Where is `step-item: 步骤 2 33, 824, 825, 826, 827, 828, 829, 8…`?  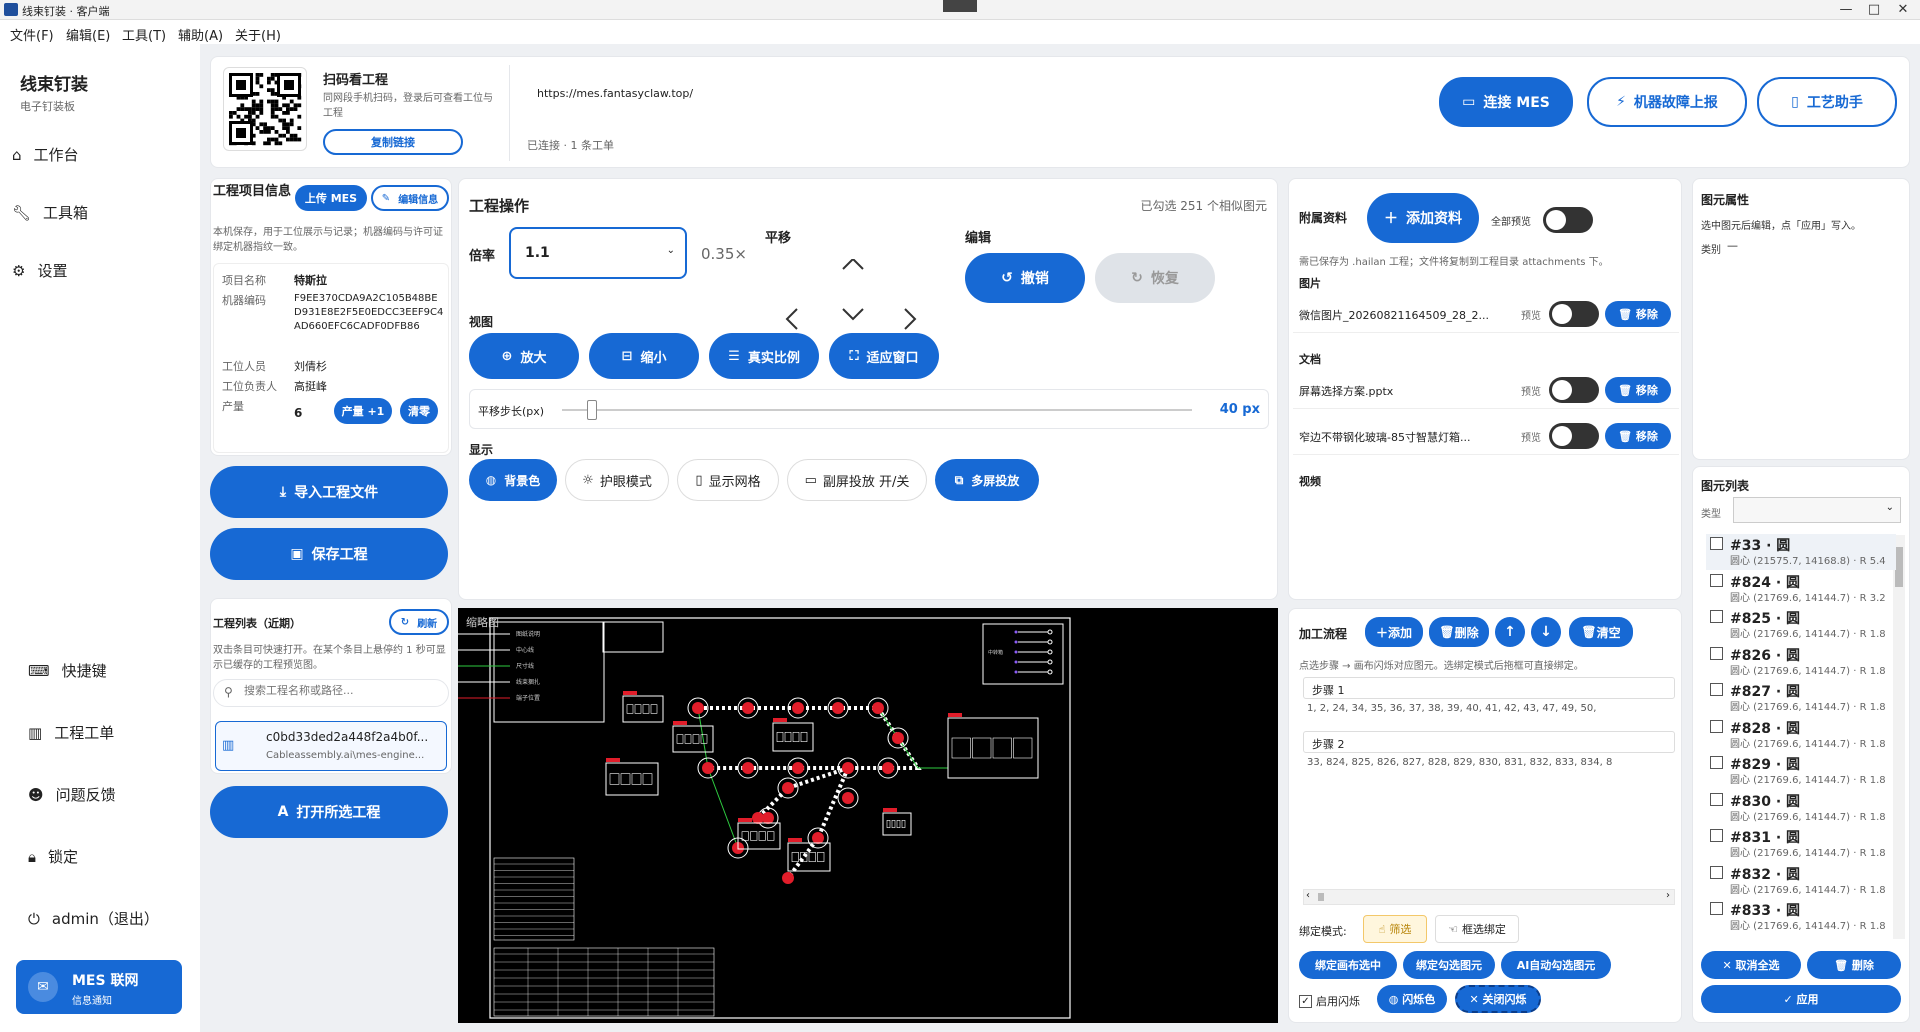 step-item: 步骤 2 33, 824, 825, 826, 827, 828, 829, 8… is located at coordinates (1489, 753).